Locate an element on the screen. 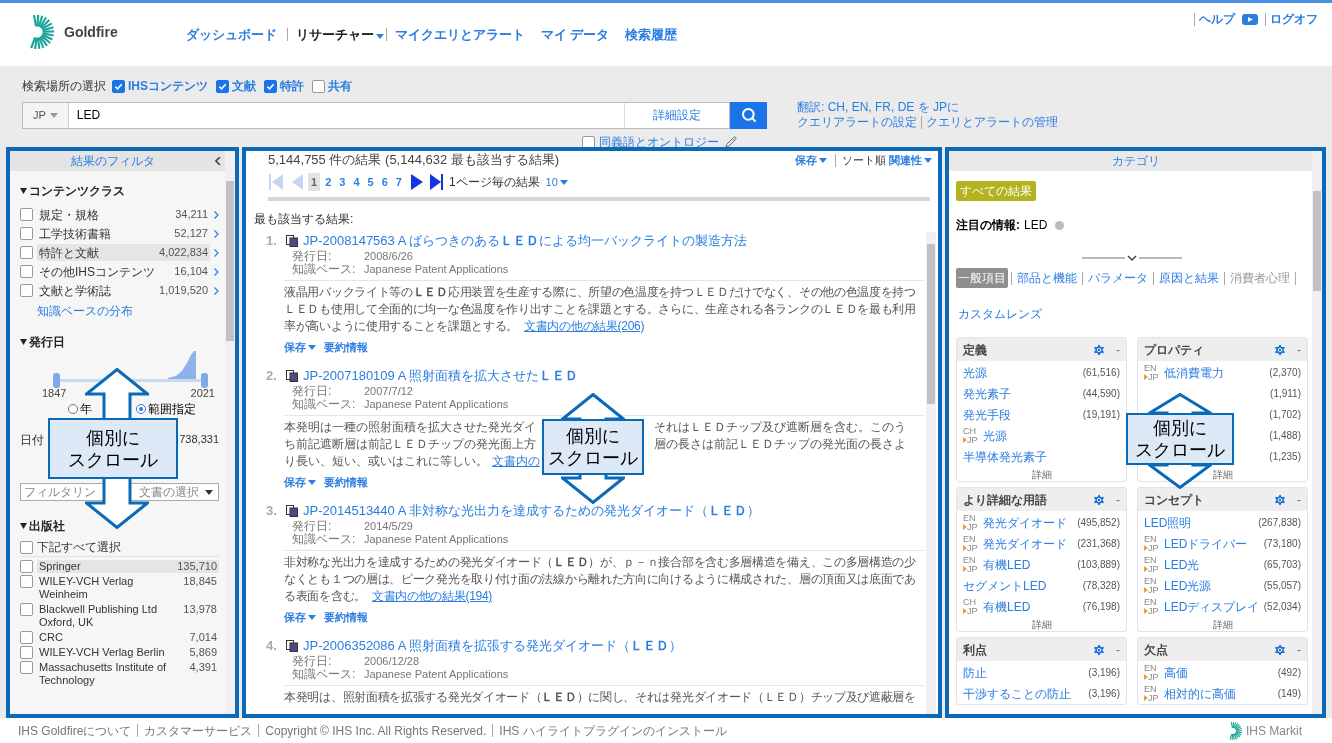 The height and width of the screenshot is (743, 1332). select-all-option: 下記すべて選択 is located at coordinates (79, 547).